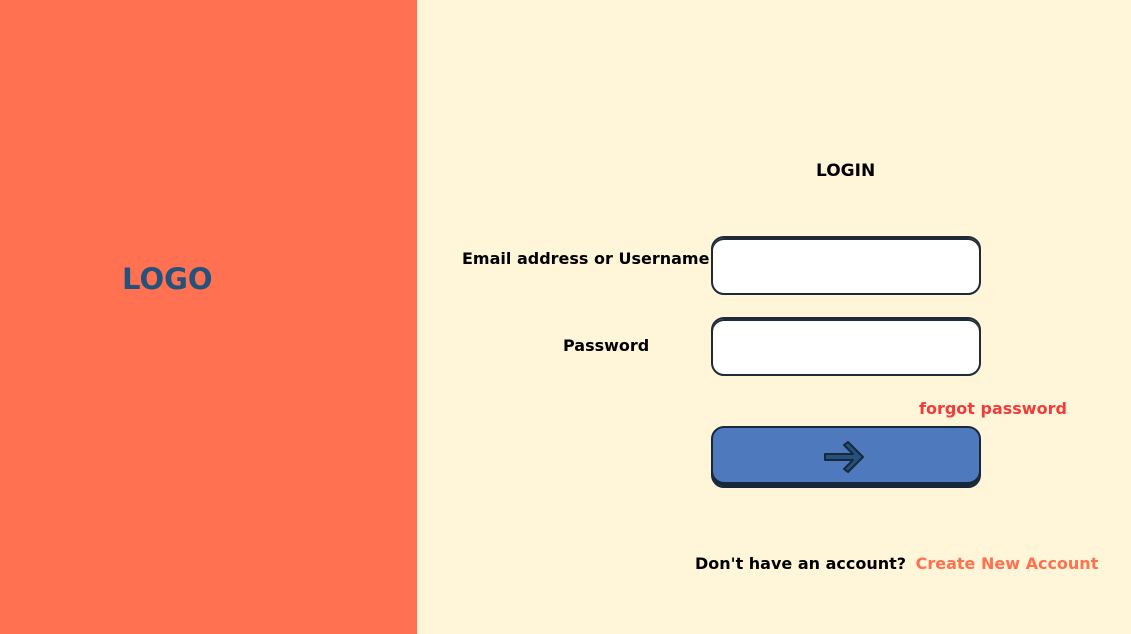  I want to click on arrow-right-icon, so click(846, 457).